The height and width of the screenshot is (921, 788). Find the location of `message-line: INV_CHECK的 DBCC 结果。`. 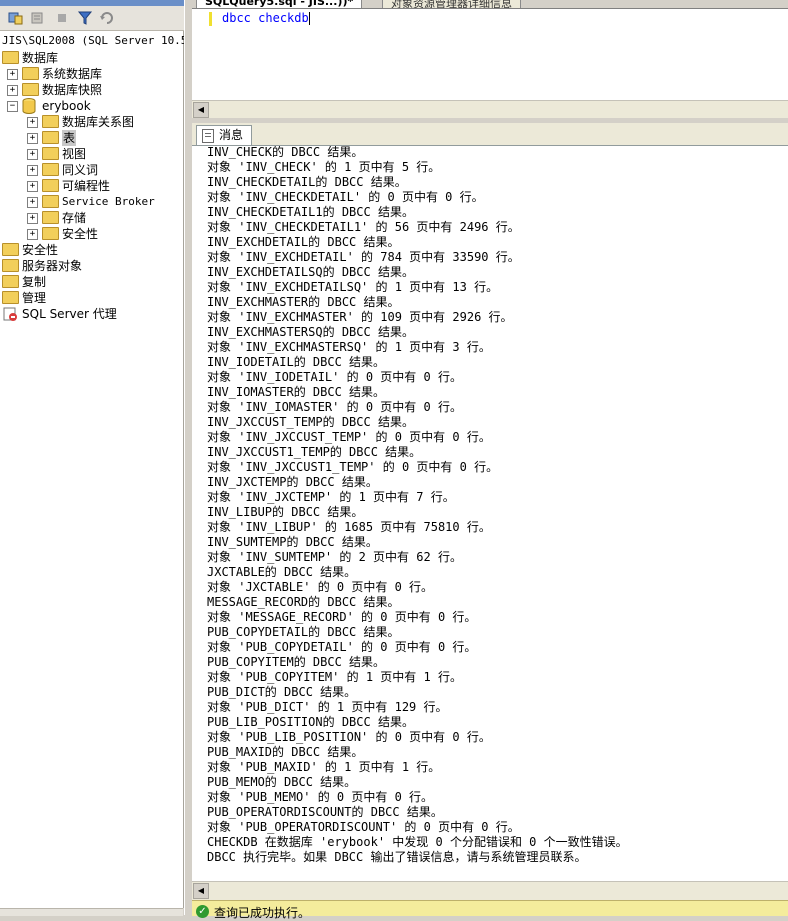

message-line: INV_CHECK的 DBCC 结果。 is located at coordinates (285, 152).